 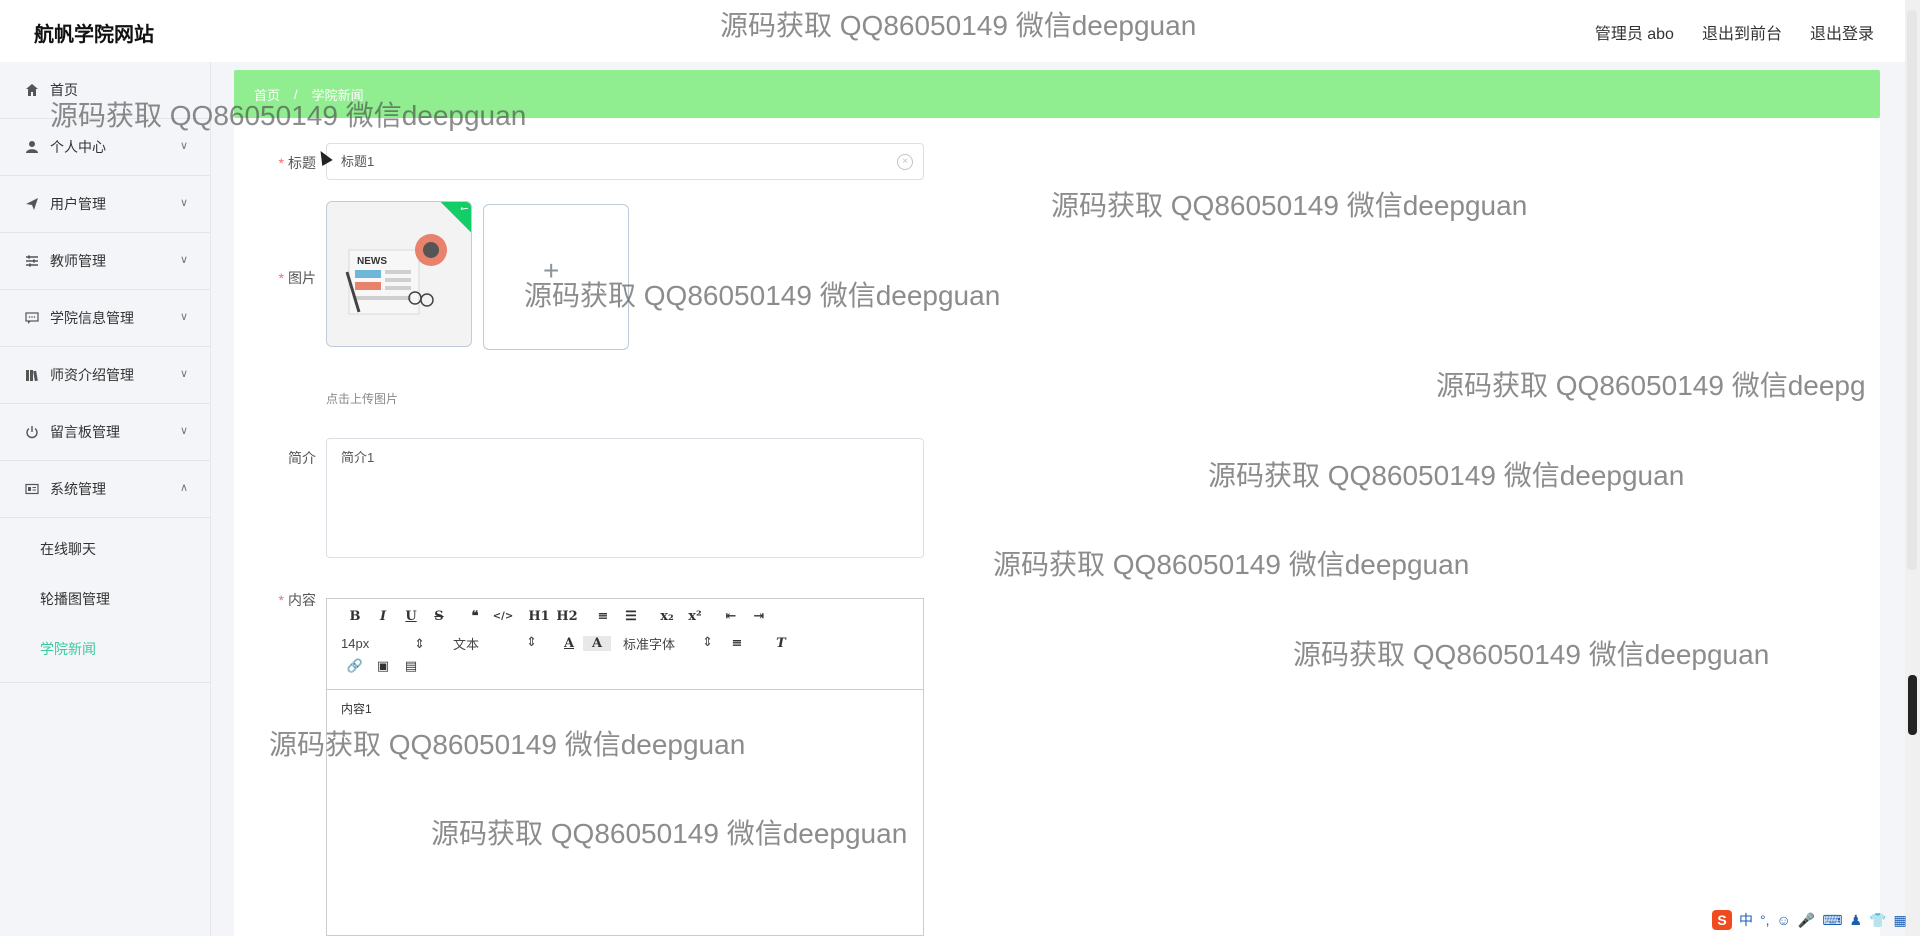 What do you see at coordinates (597, 643) in the screenshot?
I see `background-color-icon: A` at bounding box center [597, 643].